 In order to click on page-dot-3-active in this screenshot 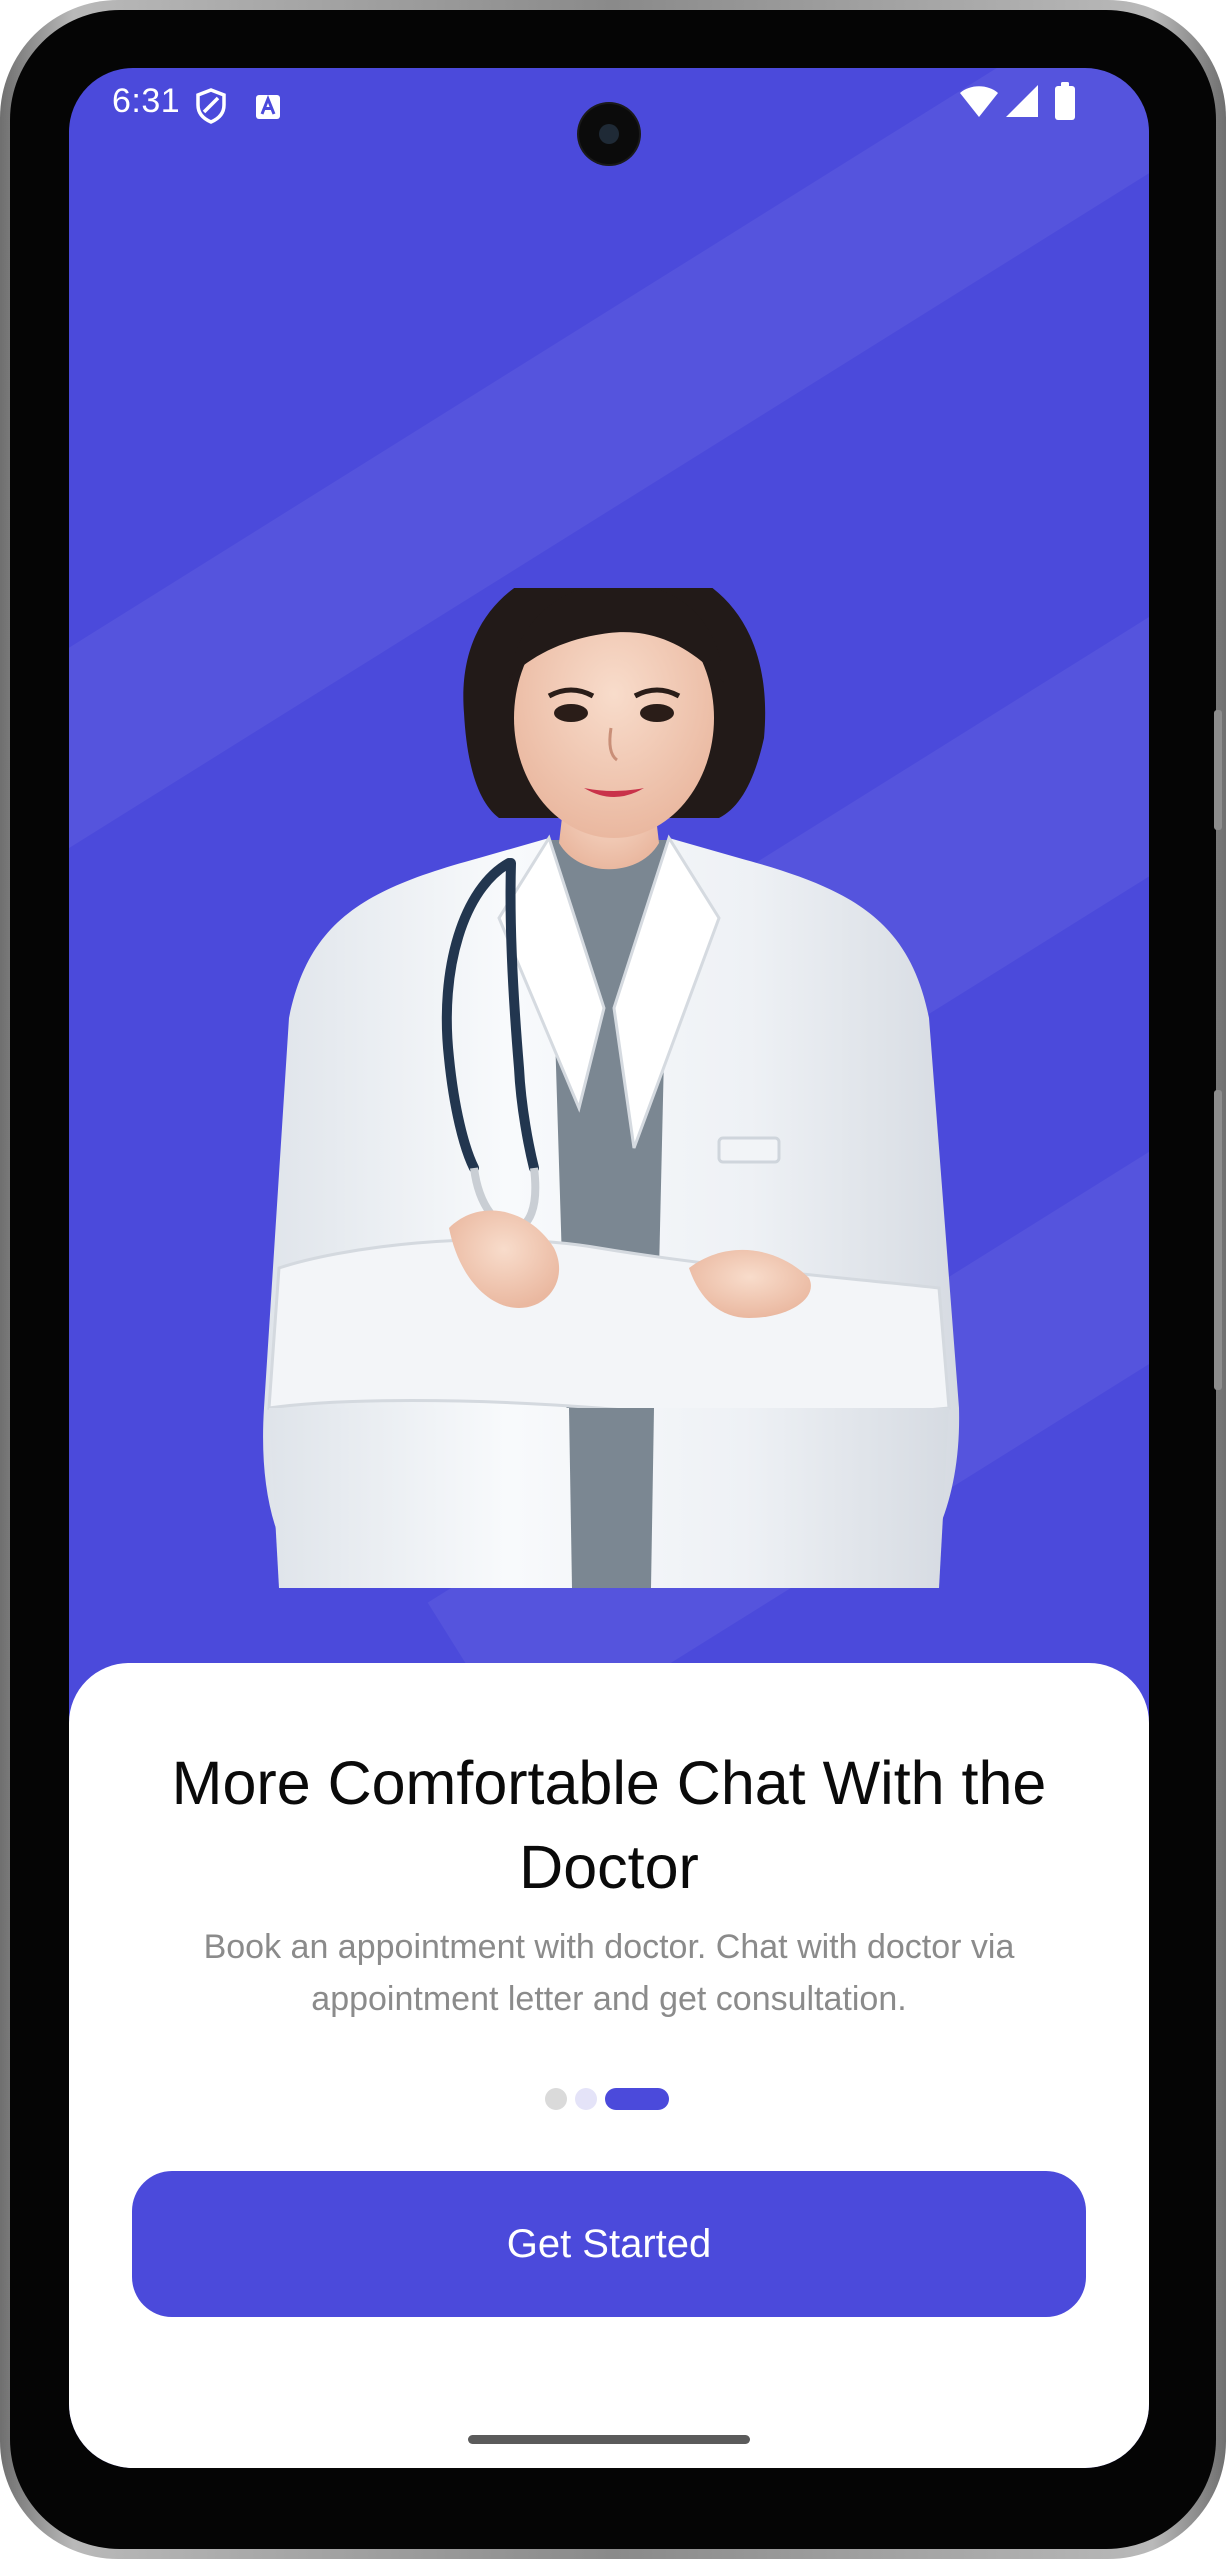, I will do `click(637, 2099)`.